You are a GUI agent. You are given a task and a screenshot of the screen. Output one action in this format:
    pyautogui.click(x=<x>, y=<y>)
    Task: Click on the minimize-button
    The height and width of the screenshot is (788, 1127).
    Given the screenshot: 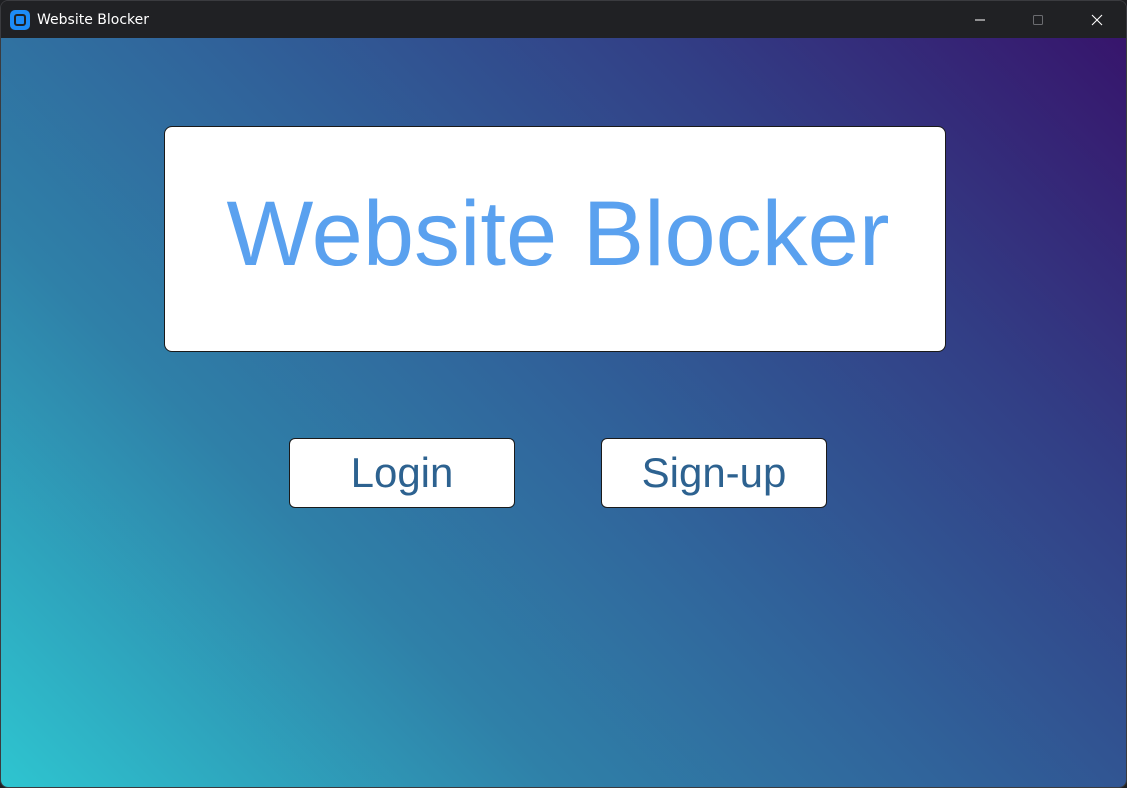 What is the action you would take?
    pyautogui.click(x=980, y=19)
    